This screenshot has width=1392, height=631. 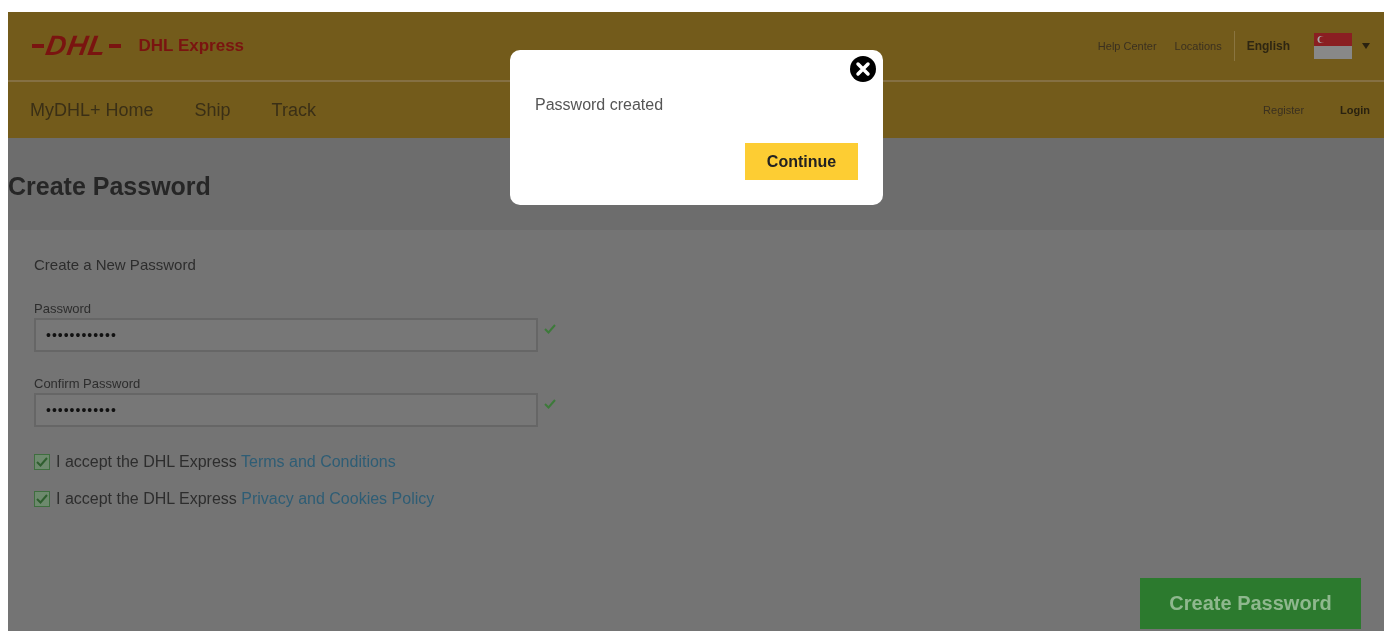 I want to click on nav-link: Track, so click(x=293, y=110).